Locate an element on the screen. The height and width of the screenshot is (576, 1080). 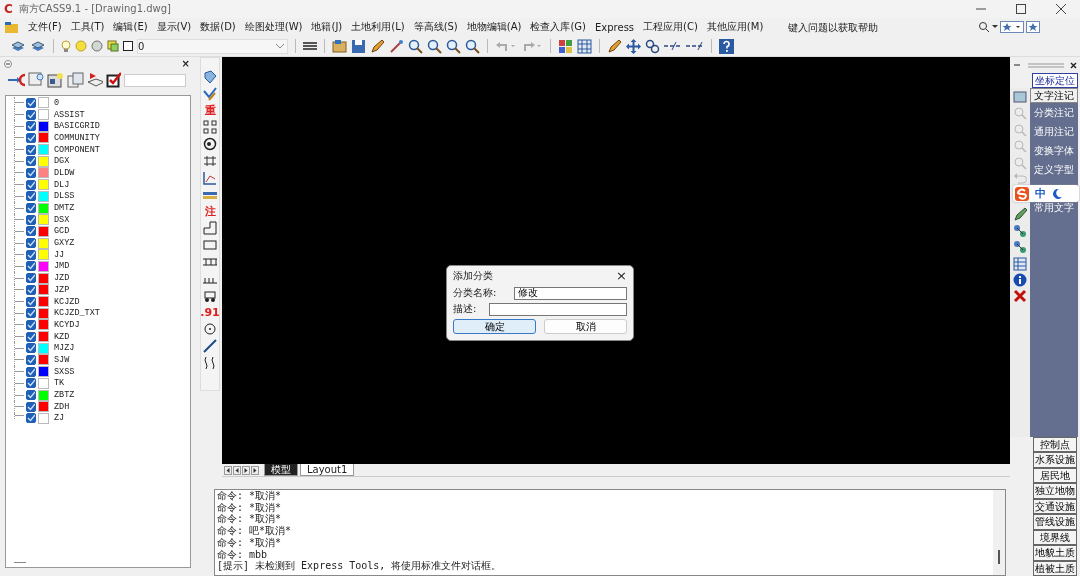
category-button: 地貌土质 is located at coordinates (1055, 553).